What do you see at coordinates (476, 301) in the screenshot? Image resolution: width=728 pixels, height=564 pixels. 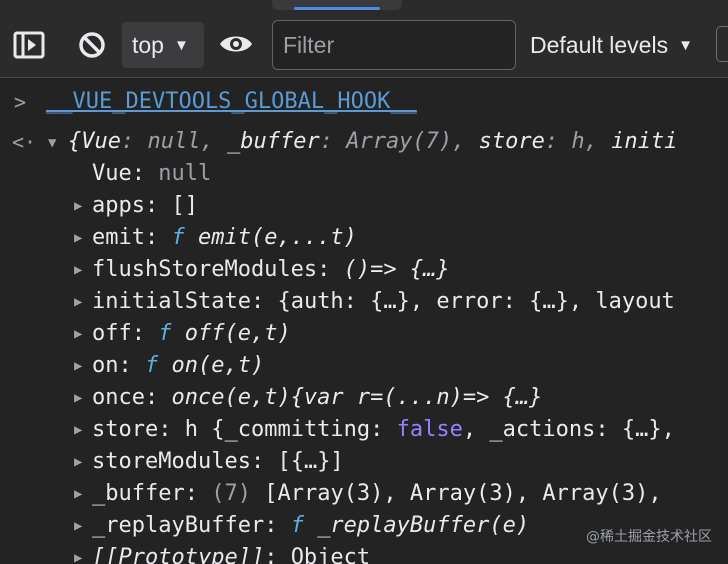 I see `property-value: {auth: {…}, error: {…}, layout` at bounding box center [476, 301].